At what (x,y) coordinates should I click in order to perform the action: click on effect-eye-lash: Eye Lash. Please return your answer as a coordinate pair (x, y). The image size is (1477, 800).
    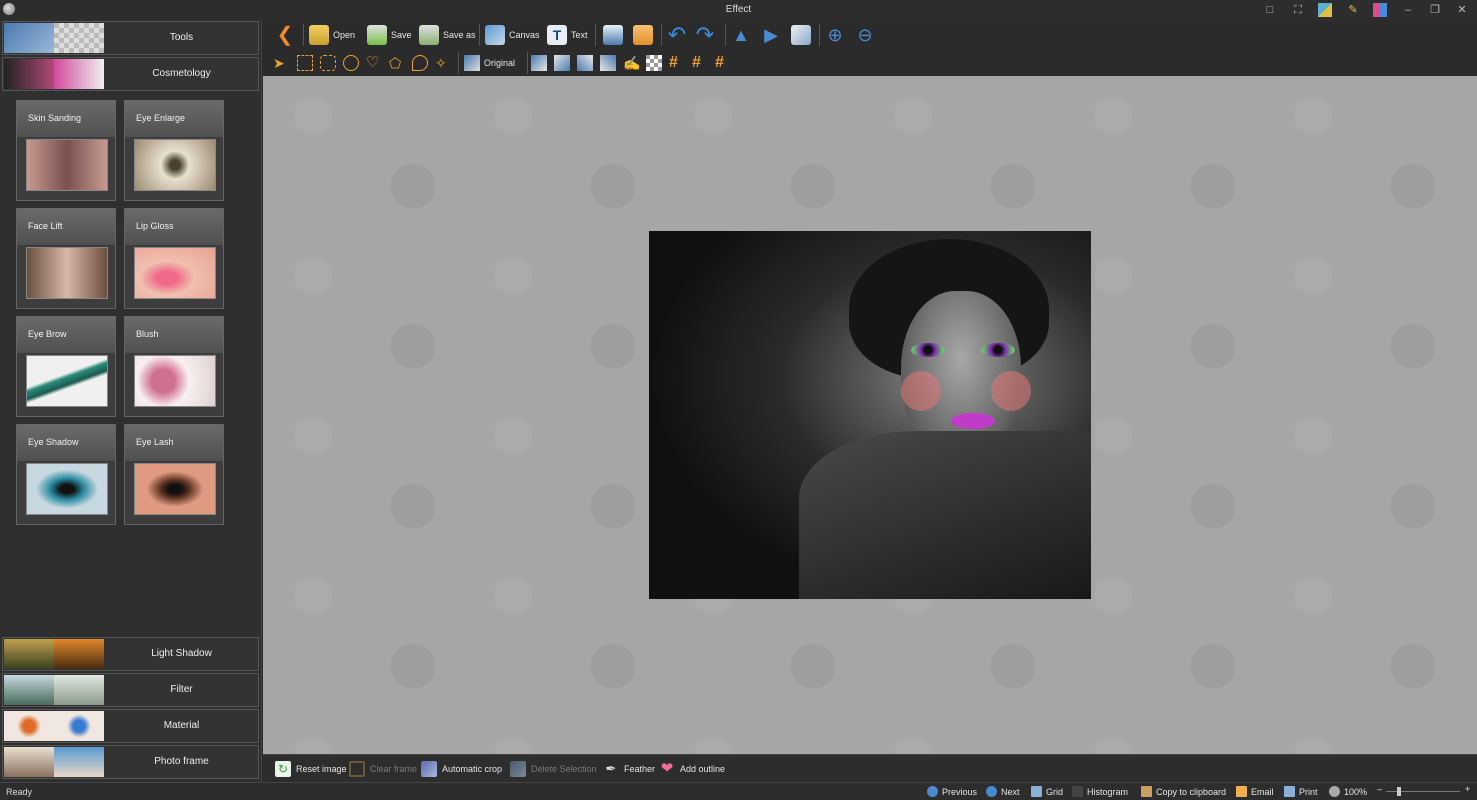
    Looking at the image, I should click on (174, 474).